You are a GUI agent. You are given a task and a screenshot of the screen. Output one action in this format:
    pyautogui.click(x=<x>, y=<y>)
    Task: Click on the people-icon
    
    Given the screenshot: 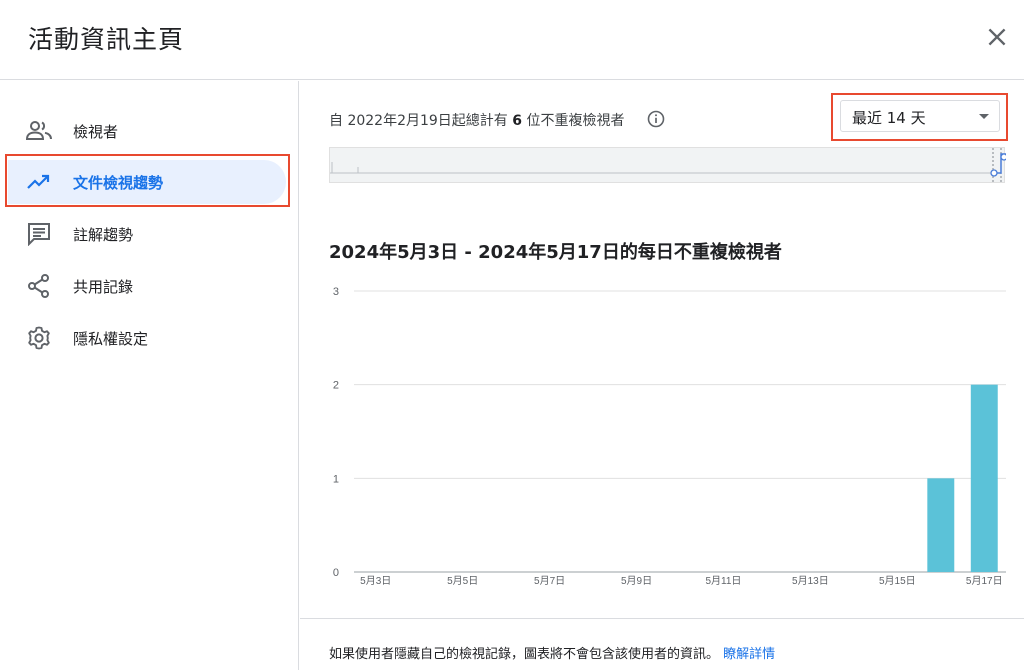 What is the action you would take?
    pyautogui.click(x=39, y=130)
    